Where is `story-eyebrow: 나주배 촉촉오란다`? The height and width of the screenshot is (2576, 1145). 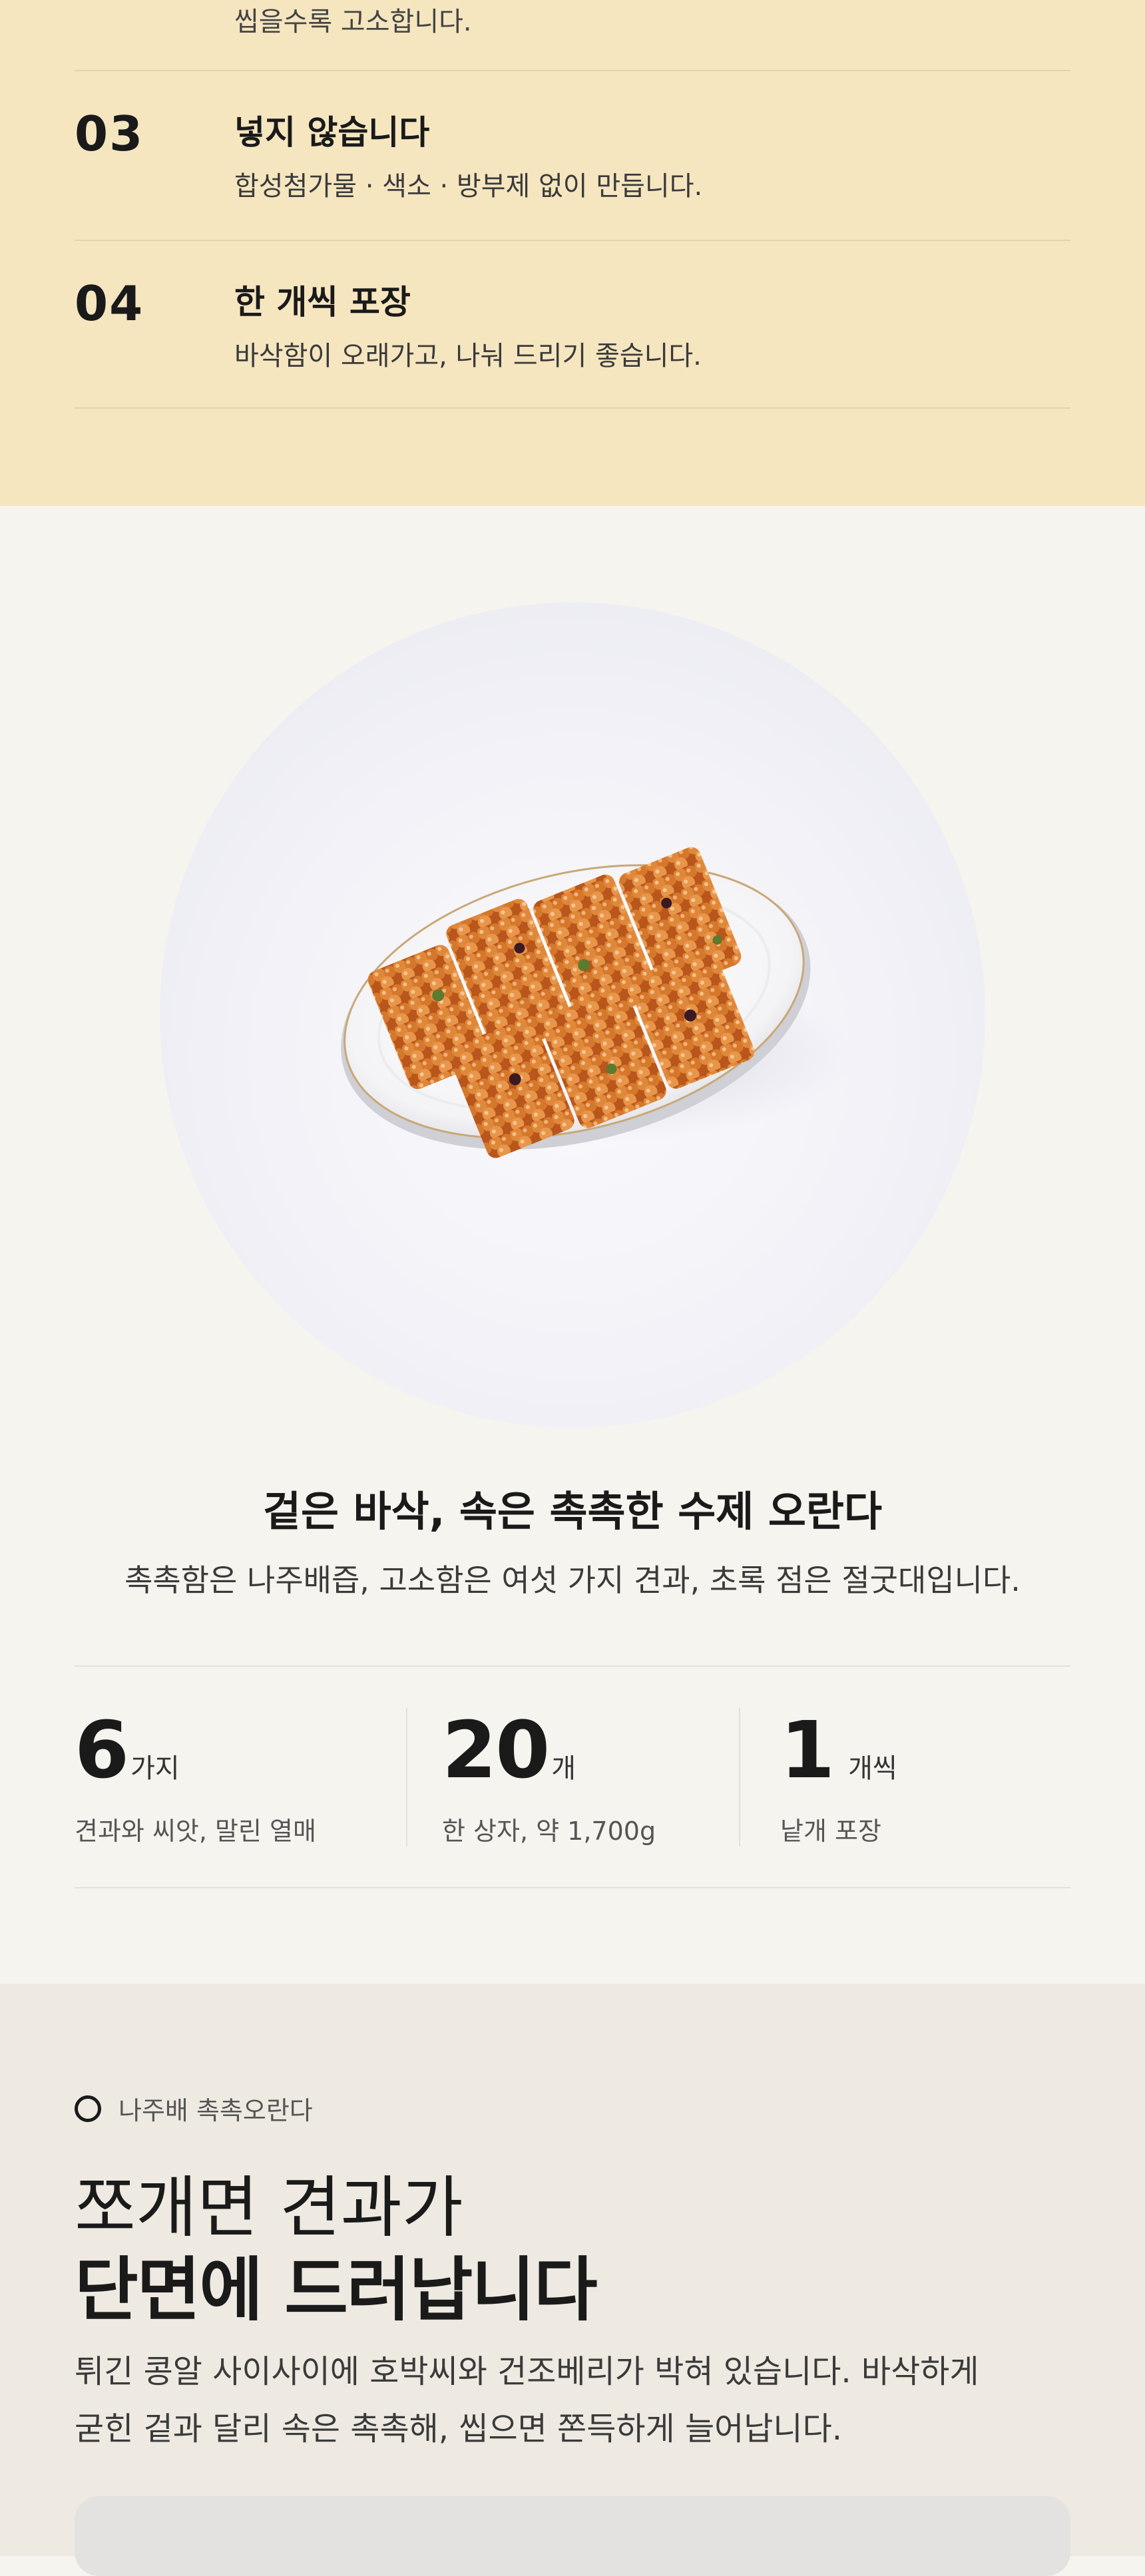 story-eyebrow: 나주배 촉촉오란다 is located at coordinates (194, 2108).